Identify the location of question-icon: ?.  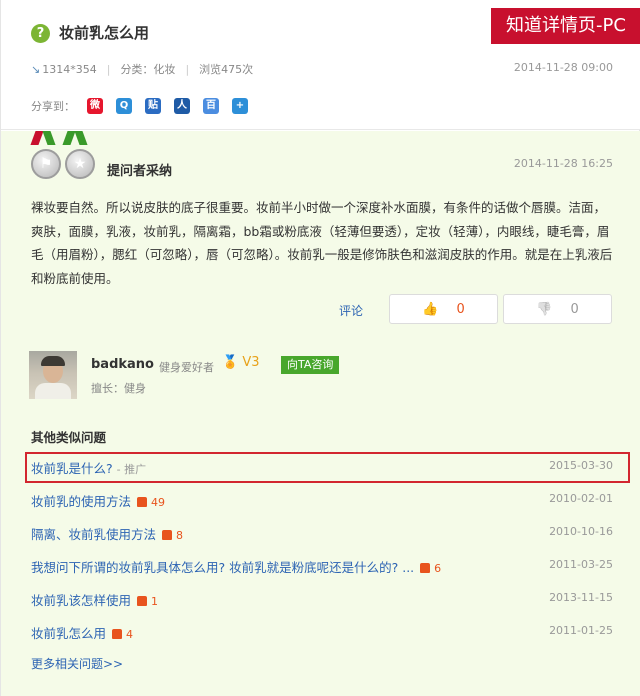
(40, 33).